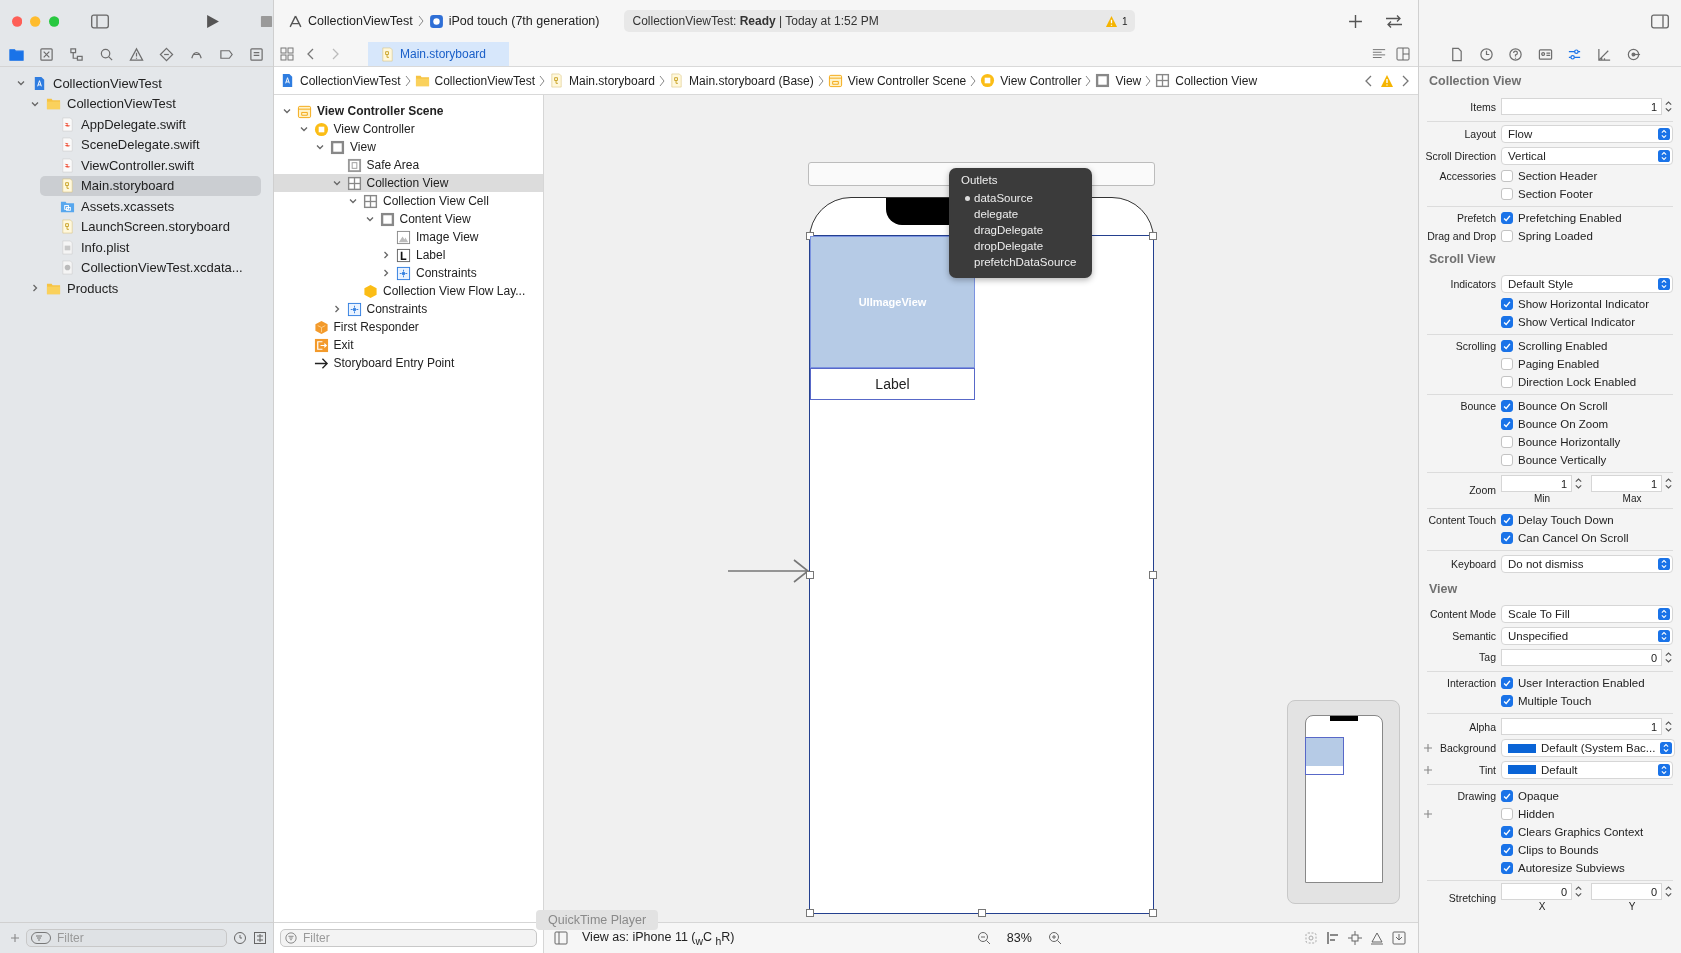 This screenshot has width=1681, height=953. I want to click on field-caption: Y, so click(1632, 906).